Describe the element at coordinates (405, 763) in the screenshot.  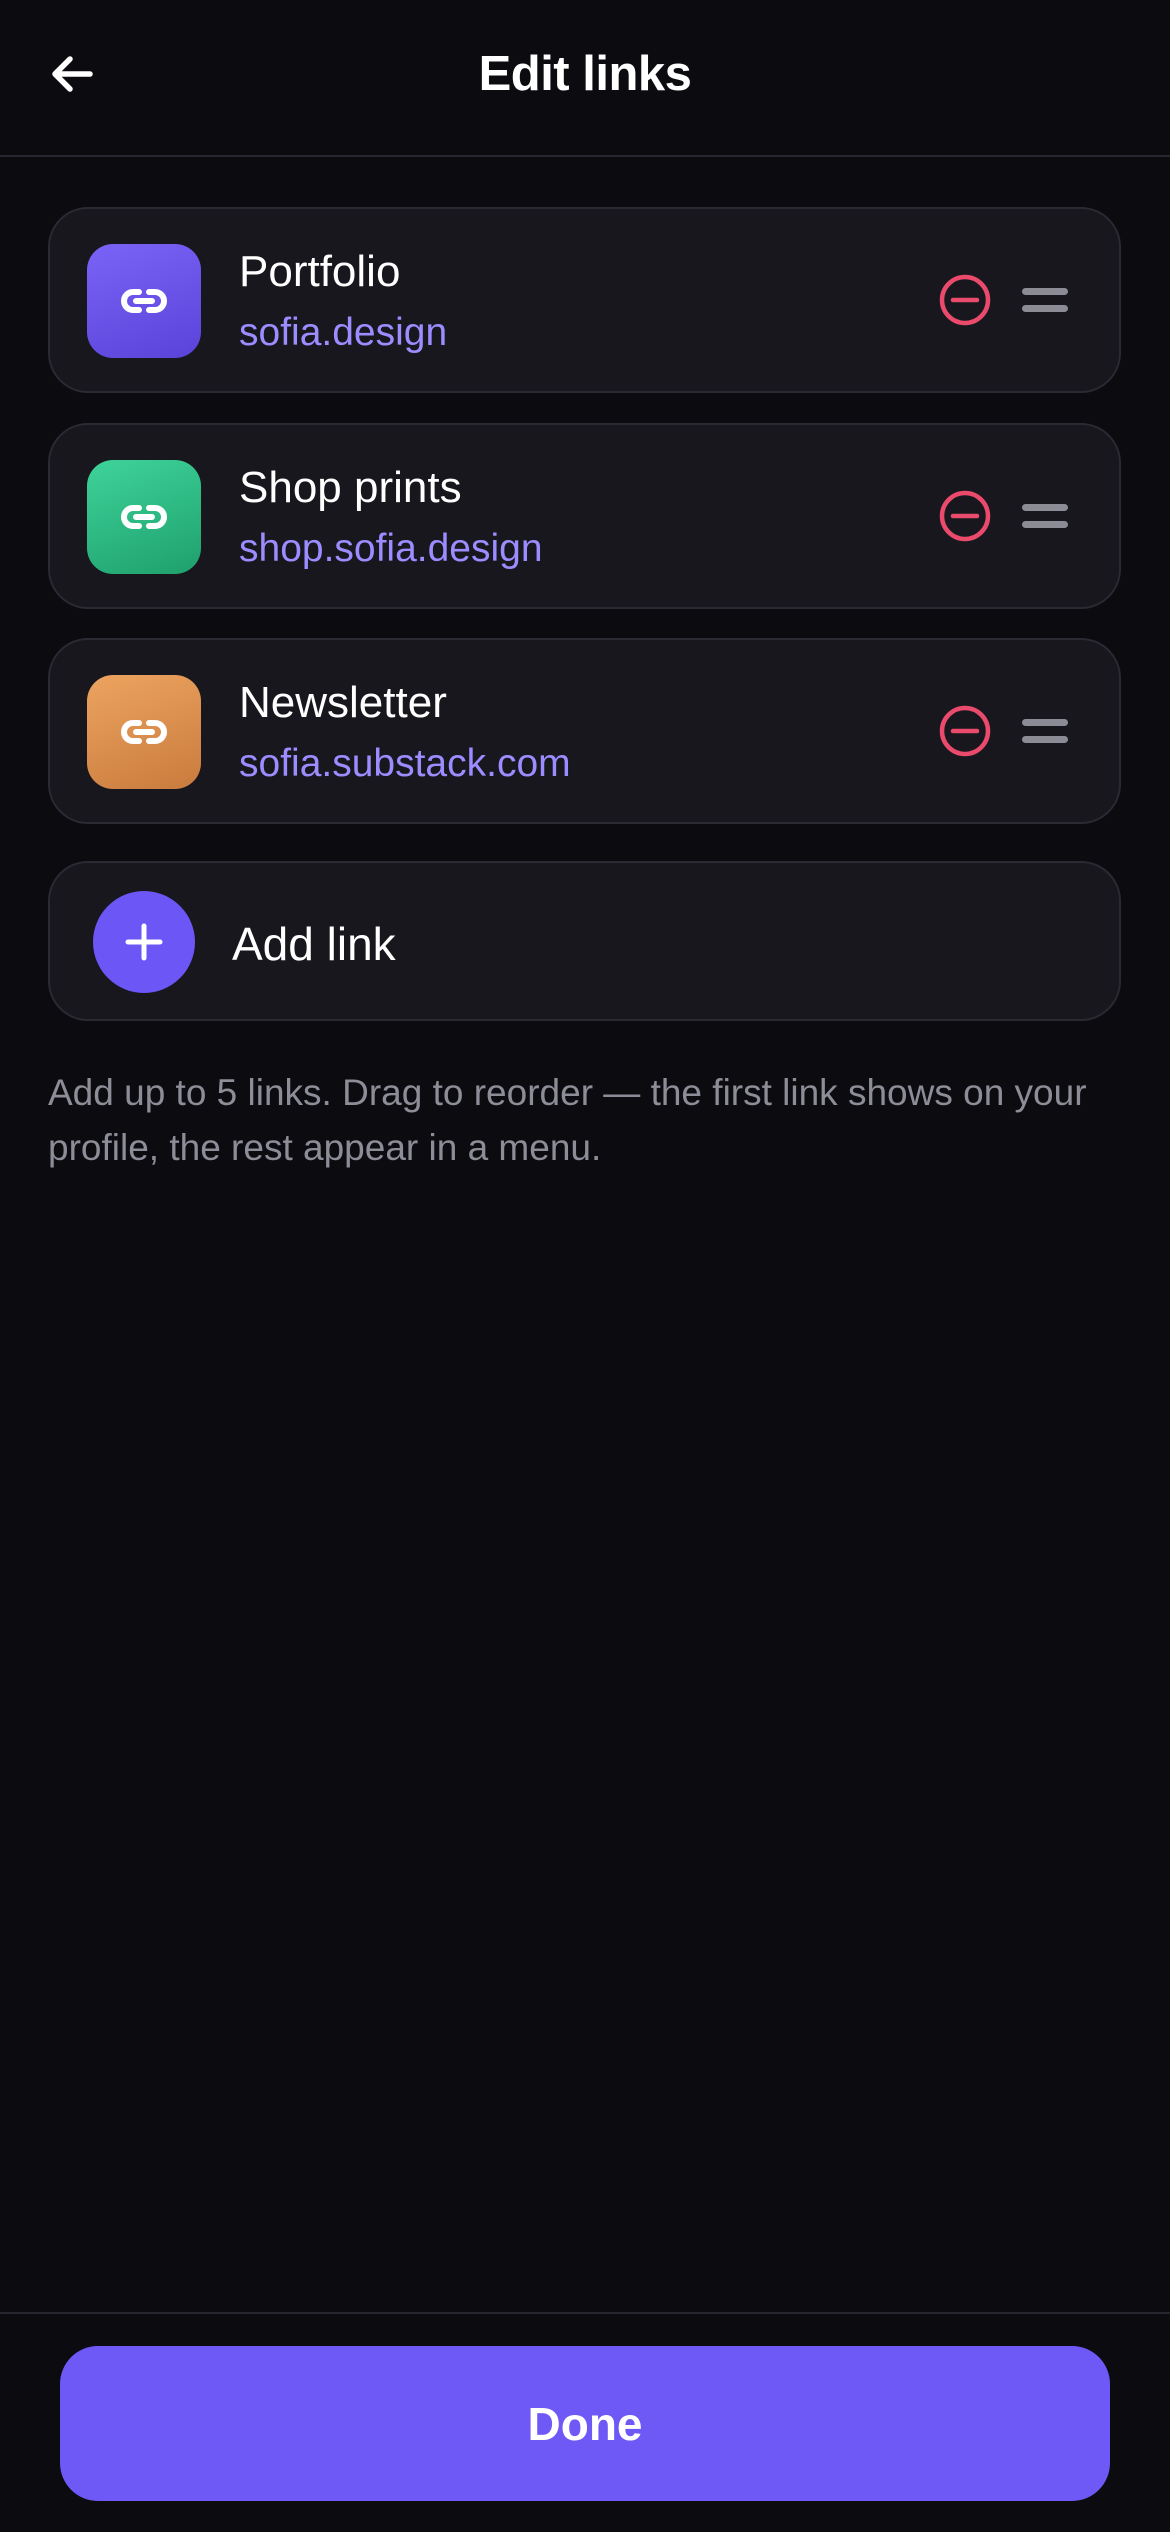
I see `link-url: sofia.substack.com` at that location.